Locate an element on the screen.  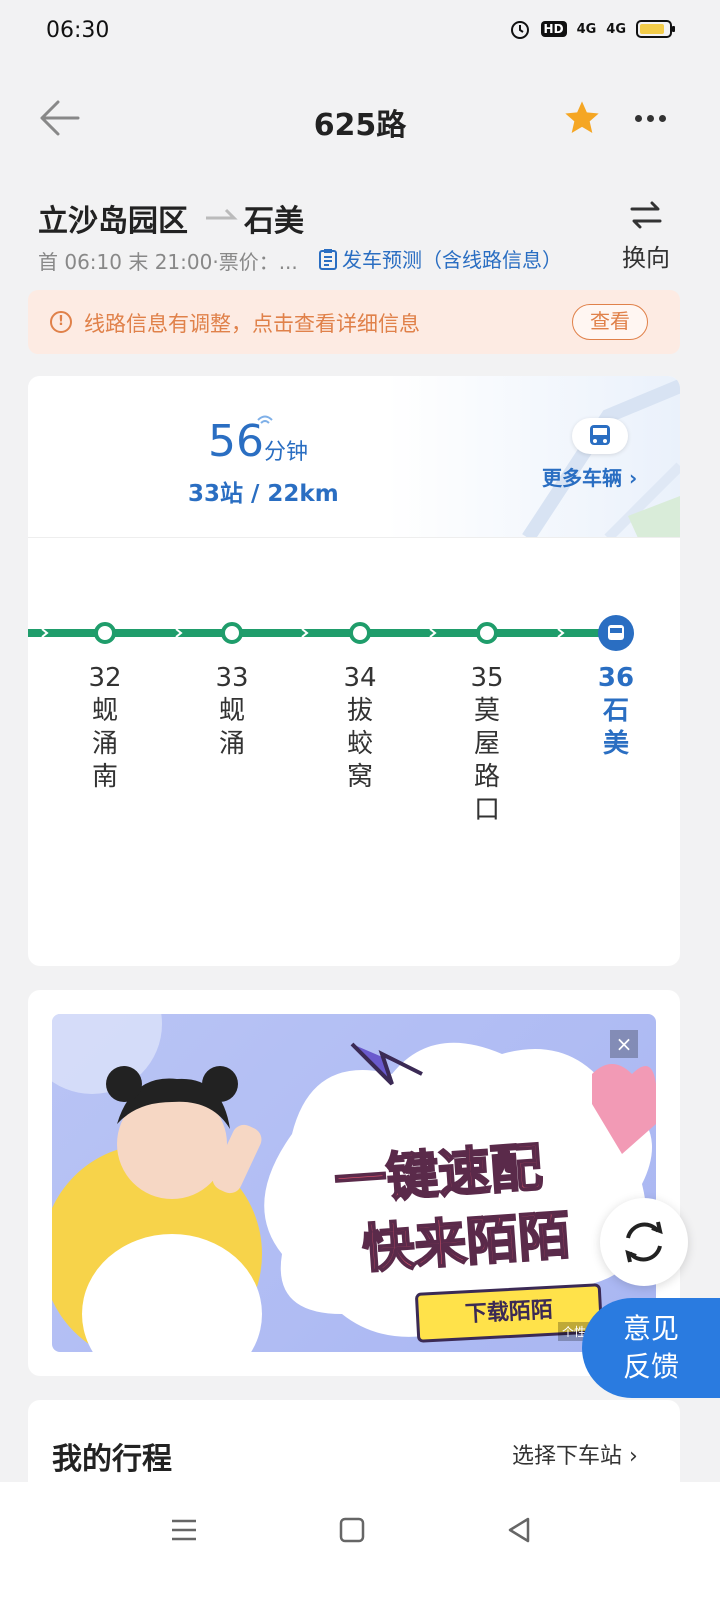
departure-prediction-link: 发车预测（含线路信息） is located at coordinates (440, 258).